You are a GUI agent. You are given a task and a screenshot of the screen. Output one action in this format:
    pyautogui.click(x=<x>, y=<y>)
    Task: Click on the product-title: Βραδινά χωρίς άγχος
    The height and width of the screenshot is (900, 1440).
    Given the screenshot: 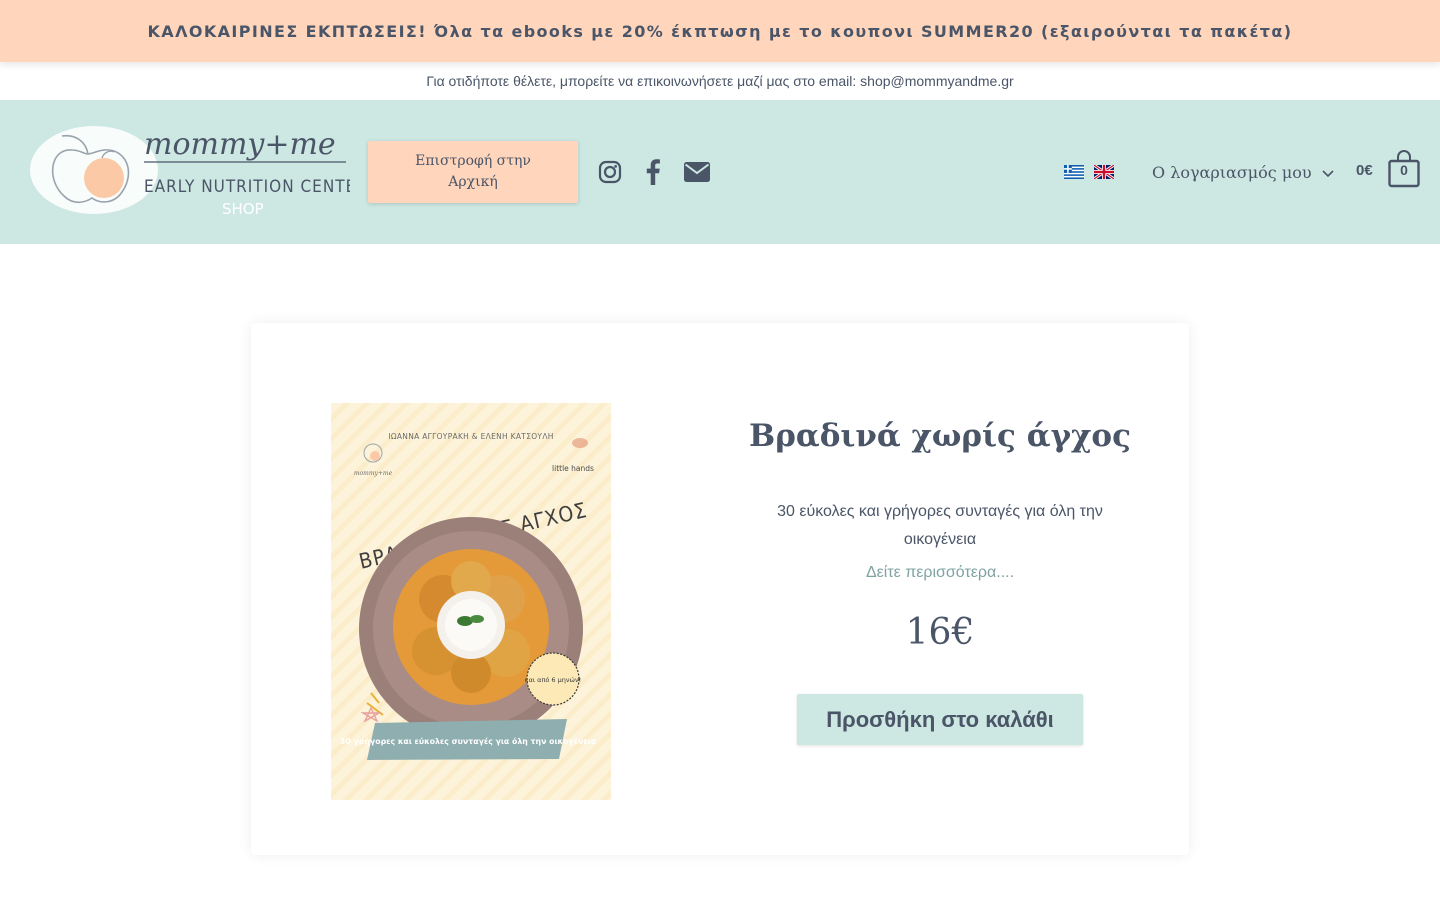 What is the action you would take?
    pyautogui.click(x=940, y=436)
    